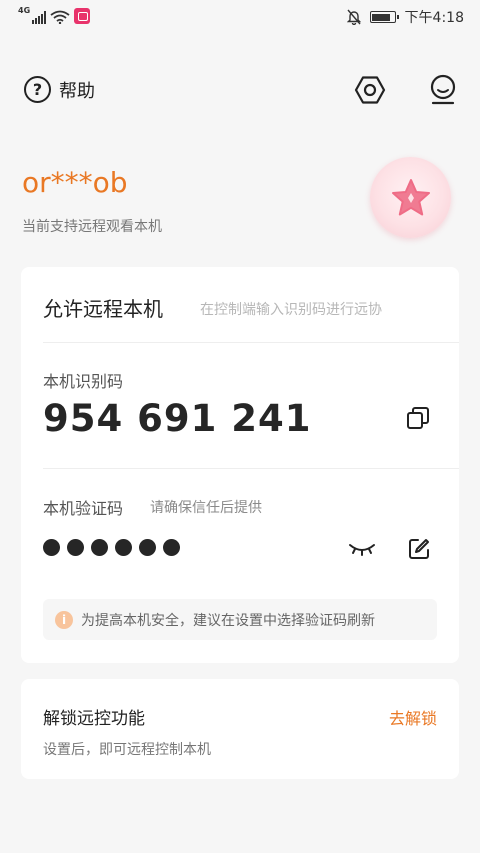 The width and height of the screenshot is (480, 853). I want to click on profile-icon, so click(443, 89).